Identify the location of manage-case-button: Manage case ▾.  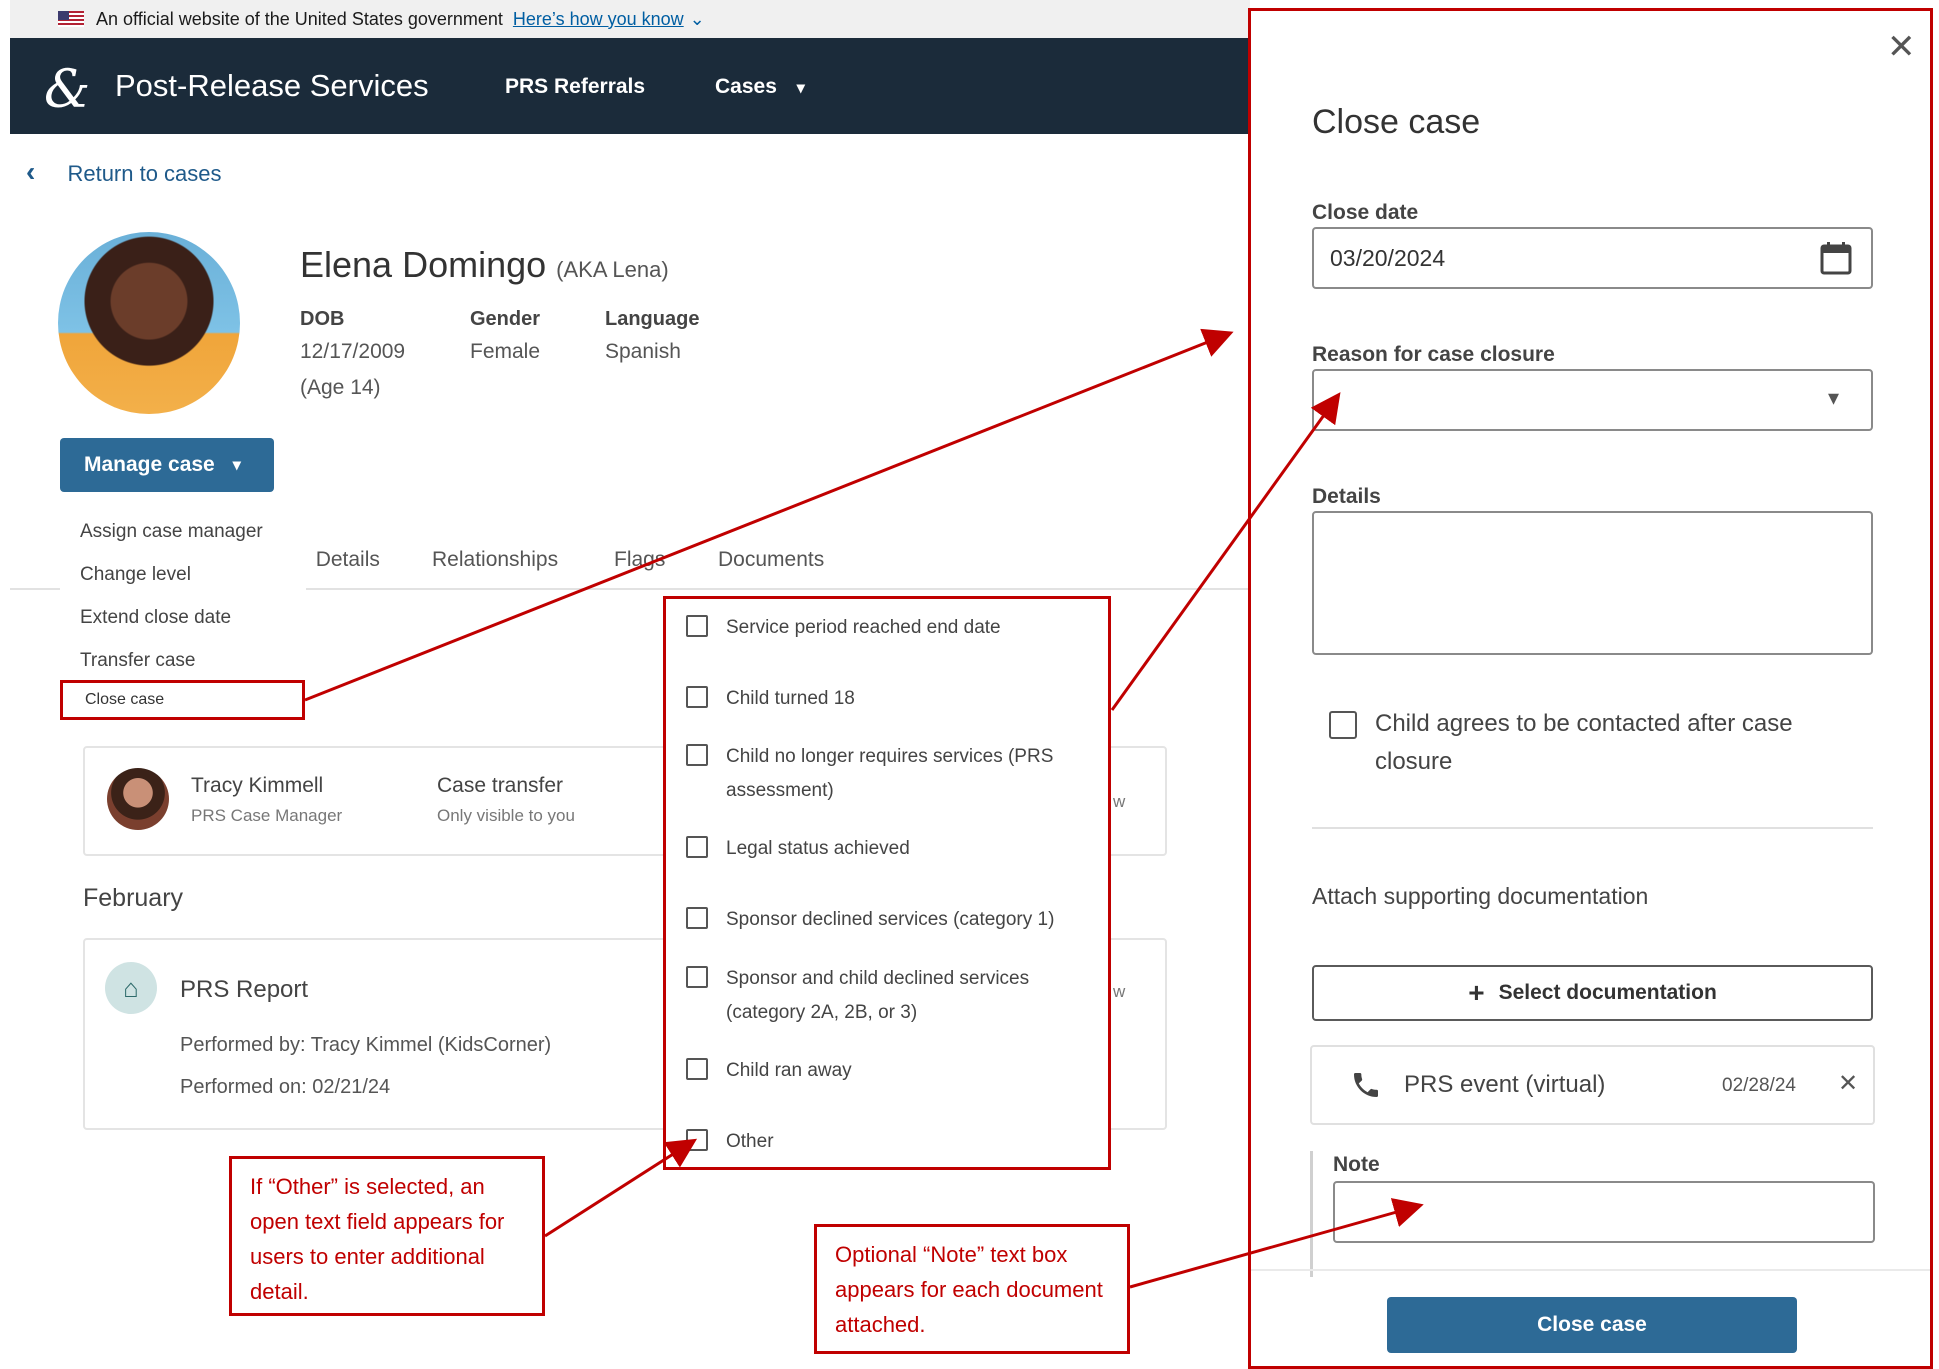
(167, 465).